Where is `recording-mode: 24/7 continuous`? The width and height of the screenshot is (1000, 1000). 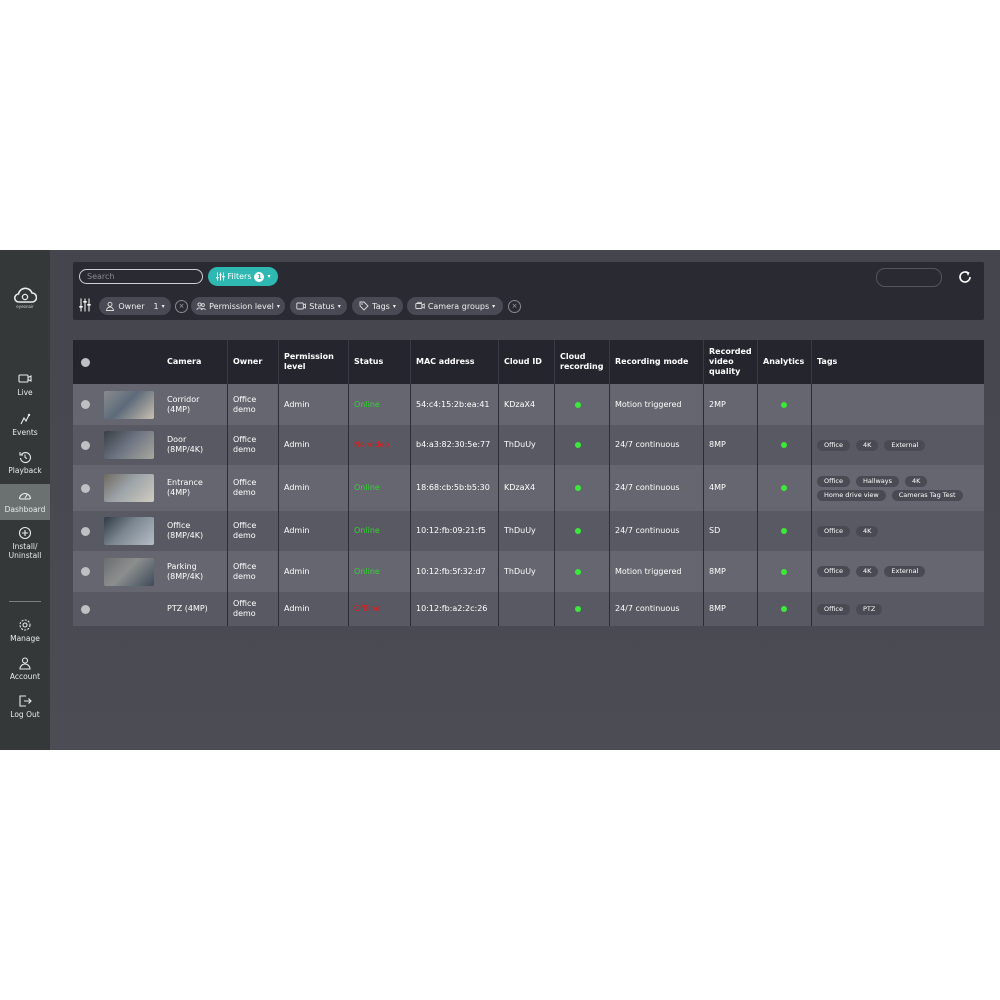
recording-mode: 24/7 continuous is located at coordinates (647, 608).